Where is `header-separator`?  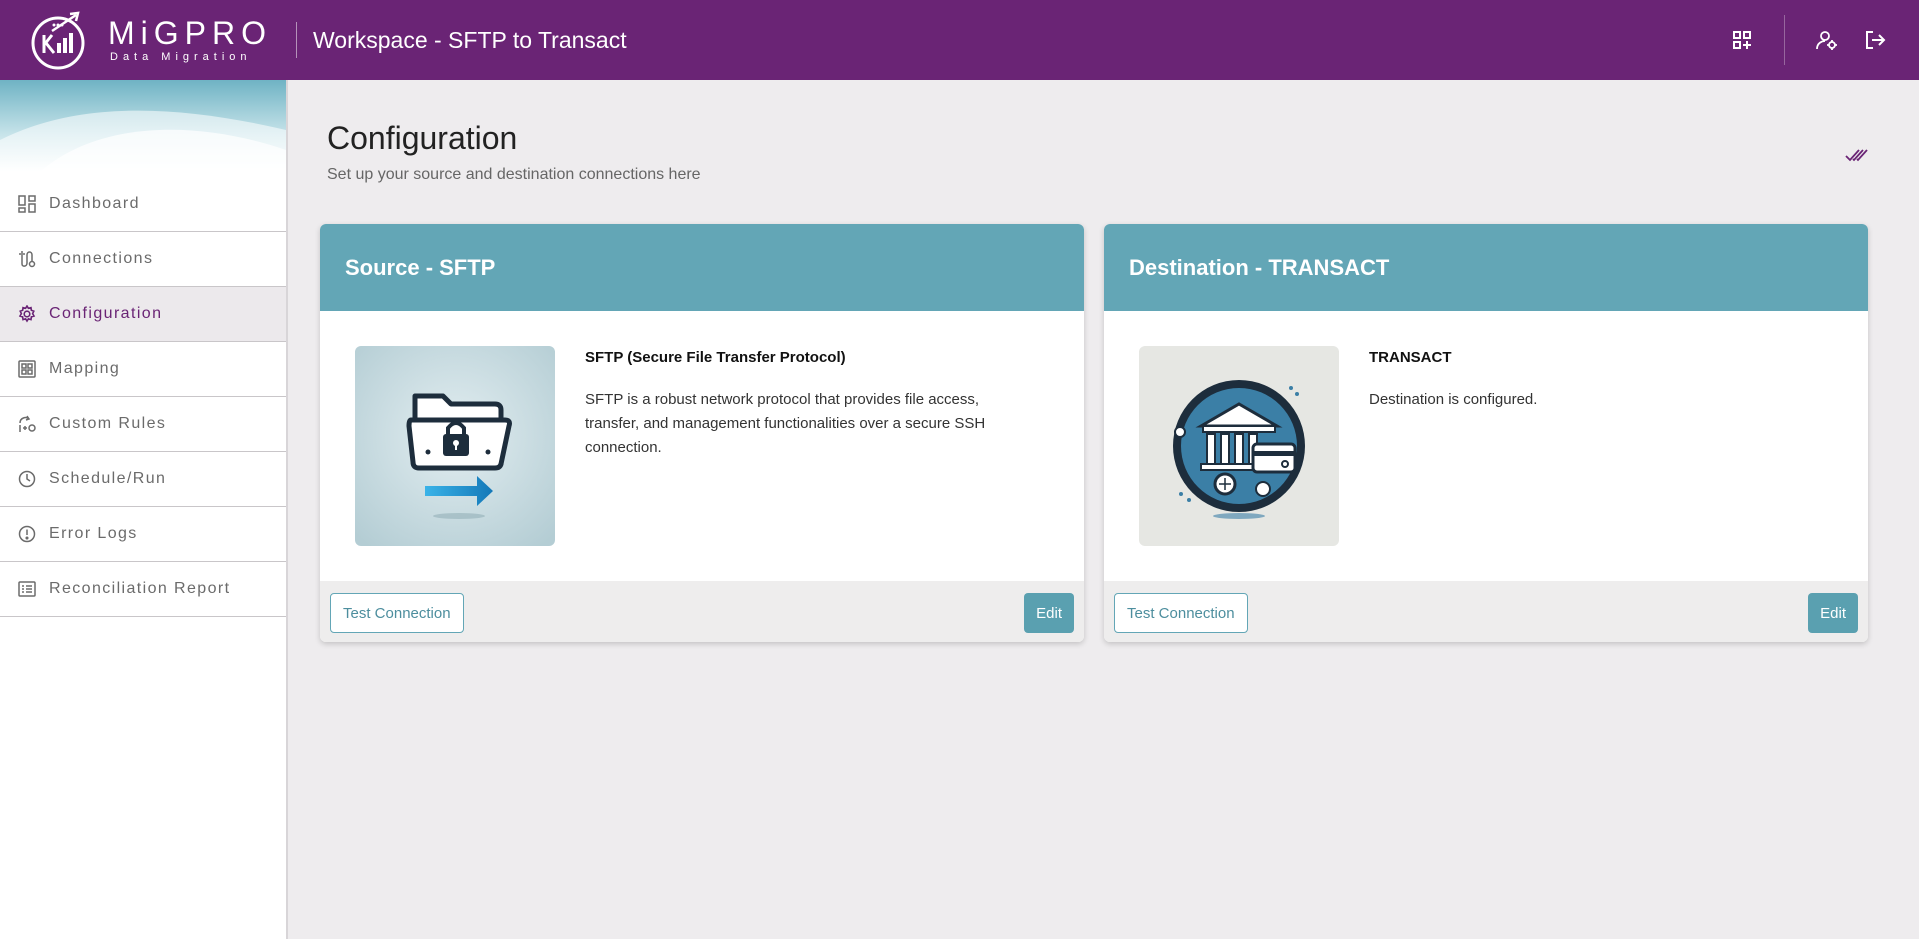 header-separator is located at coordinates (1784, 40).